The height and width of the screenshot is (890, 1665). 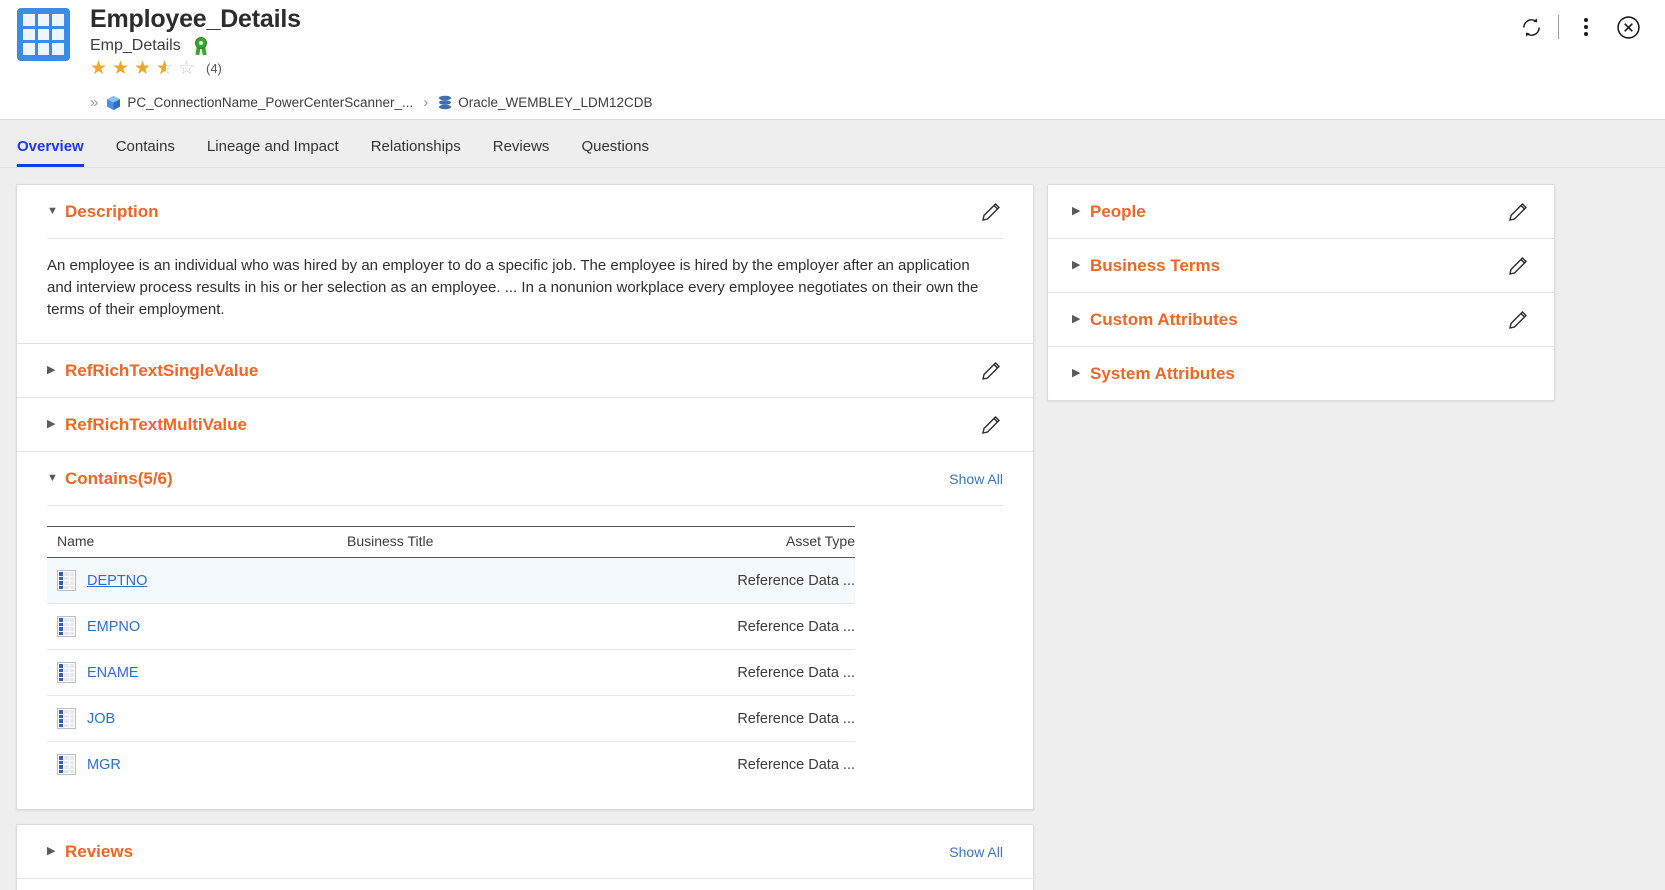 I want to click on asset-link-job: JOB, so click(x=101, y=719).